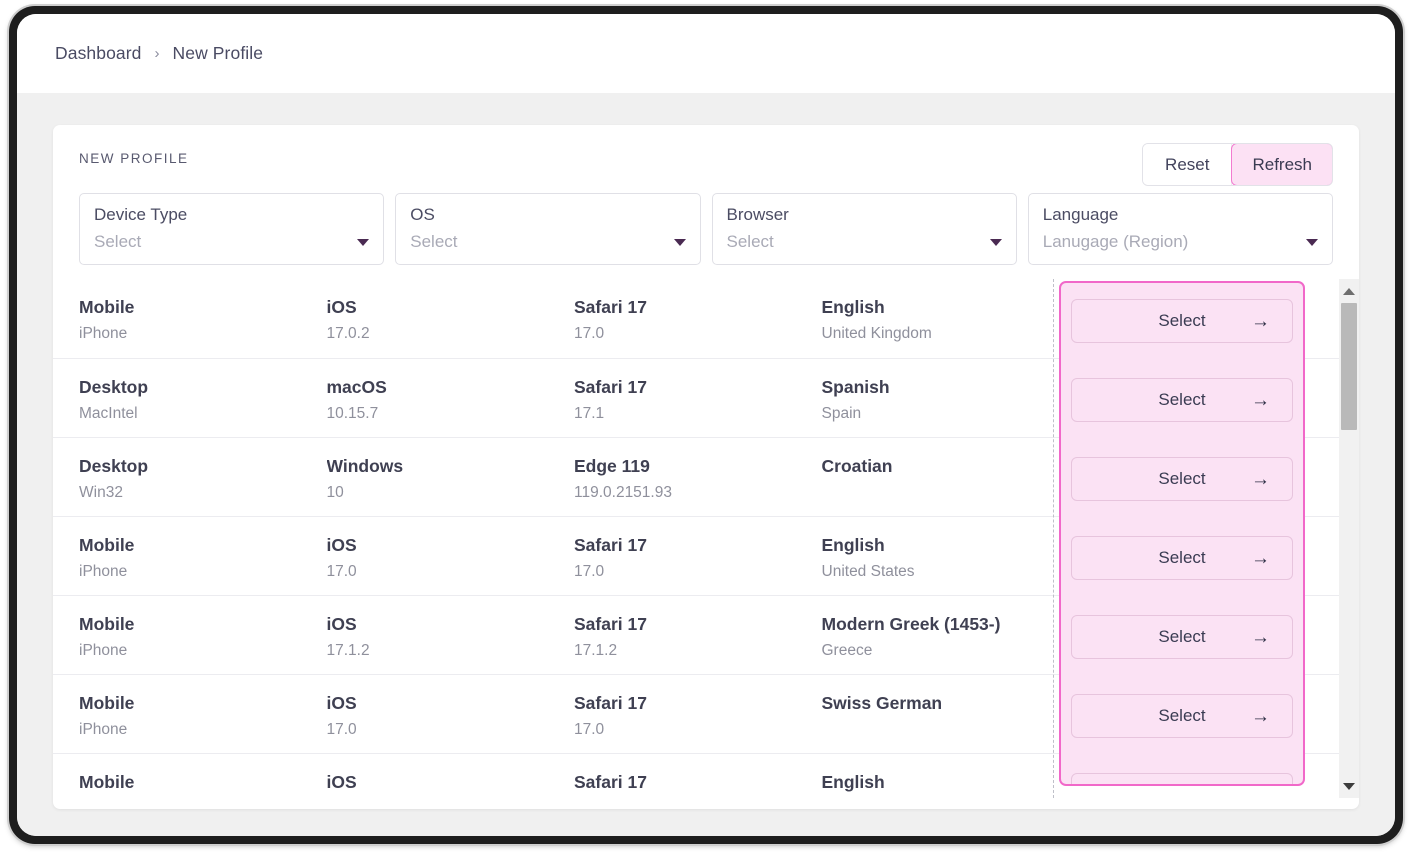 Image resolution: width=1412 pixels, height=853 pixels. I want to click on filter-os-label: OS, so click(422, 214).